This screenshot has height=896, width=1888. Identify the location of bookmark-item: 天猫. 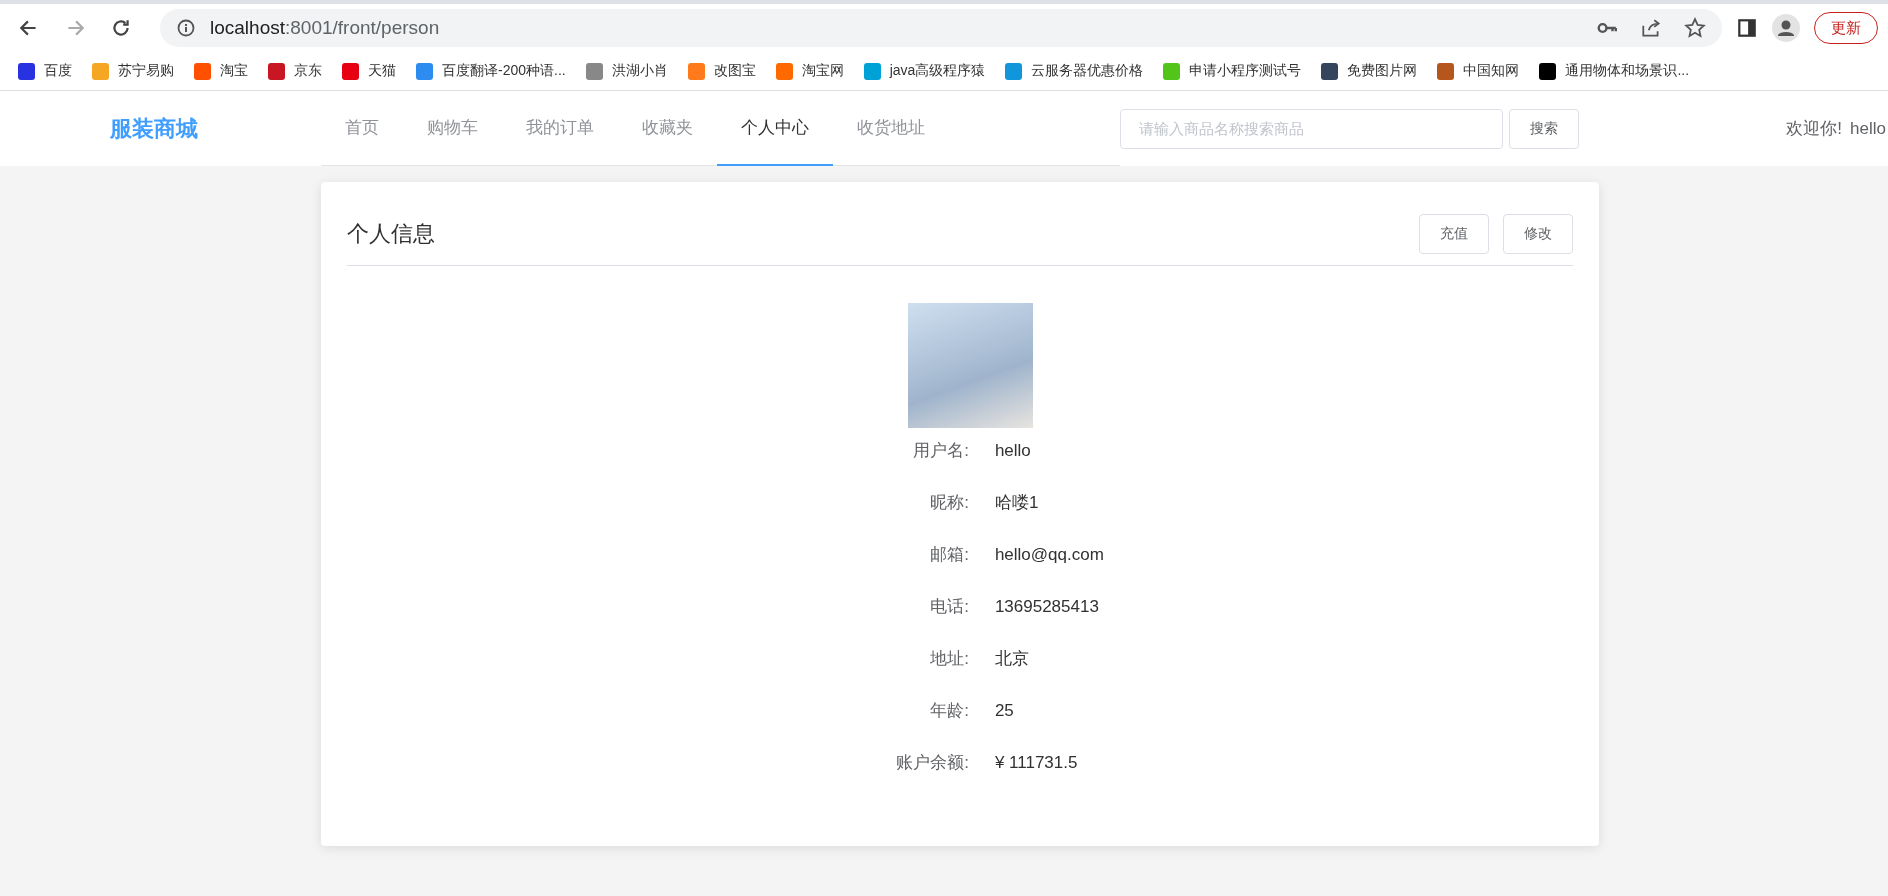
(369, 71).